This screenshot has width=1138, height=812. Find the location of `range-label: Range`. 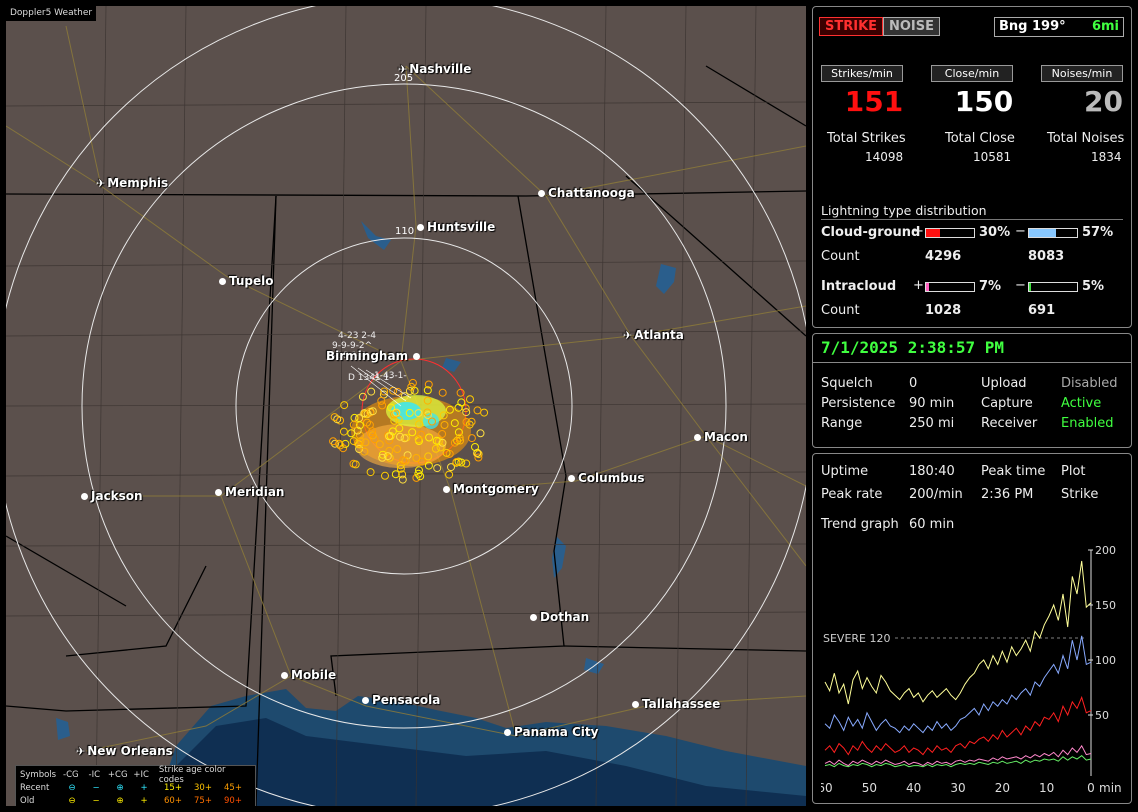

range-label: Range is located at coordinates (842, 423).